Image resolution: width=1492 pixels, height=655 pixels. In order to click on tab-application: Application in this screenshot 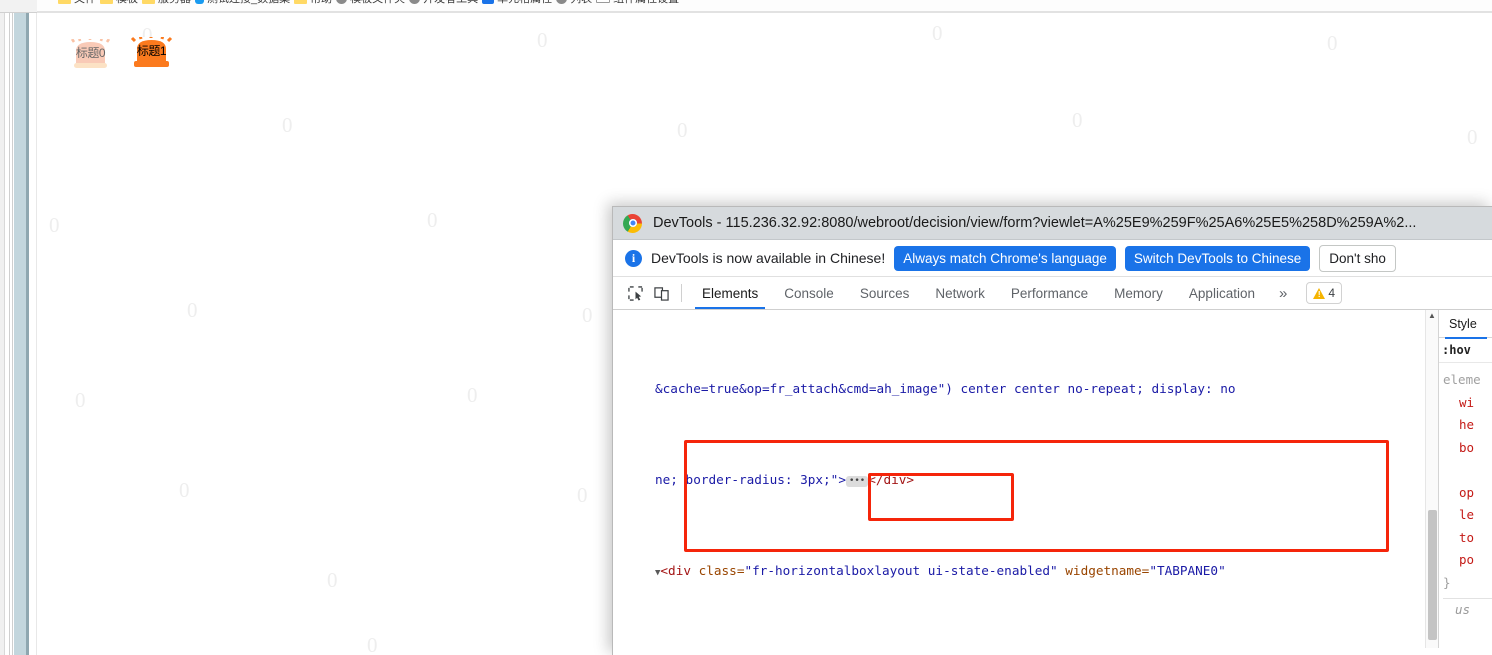, I will do `click(1222, 293)`.